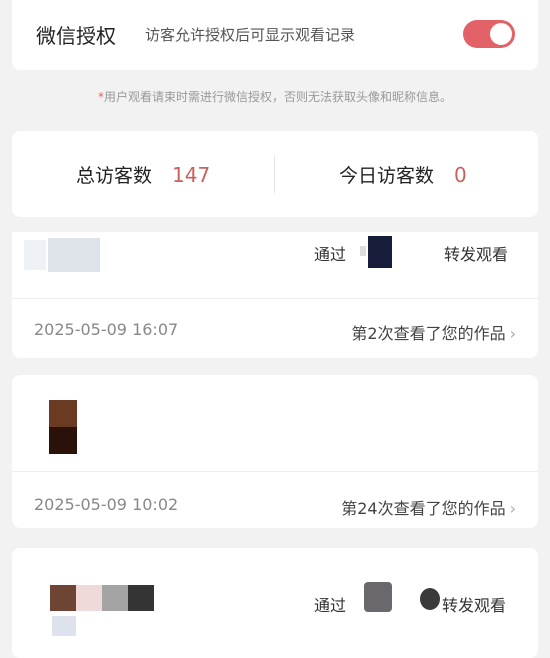 This screenshot has height=658, width=550. Describe the element at coordinates (106, 329) in the screenshot. I see `visit-timestamp: 2025-05-09 16:07` at that location.